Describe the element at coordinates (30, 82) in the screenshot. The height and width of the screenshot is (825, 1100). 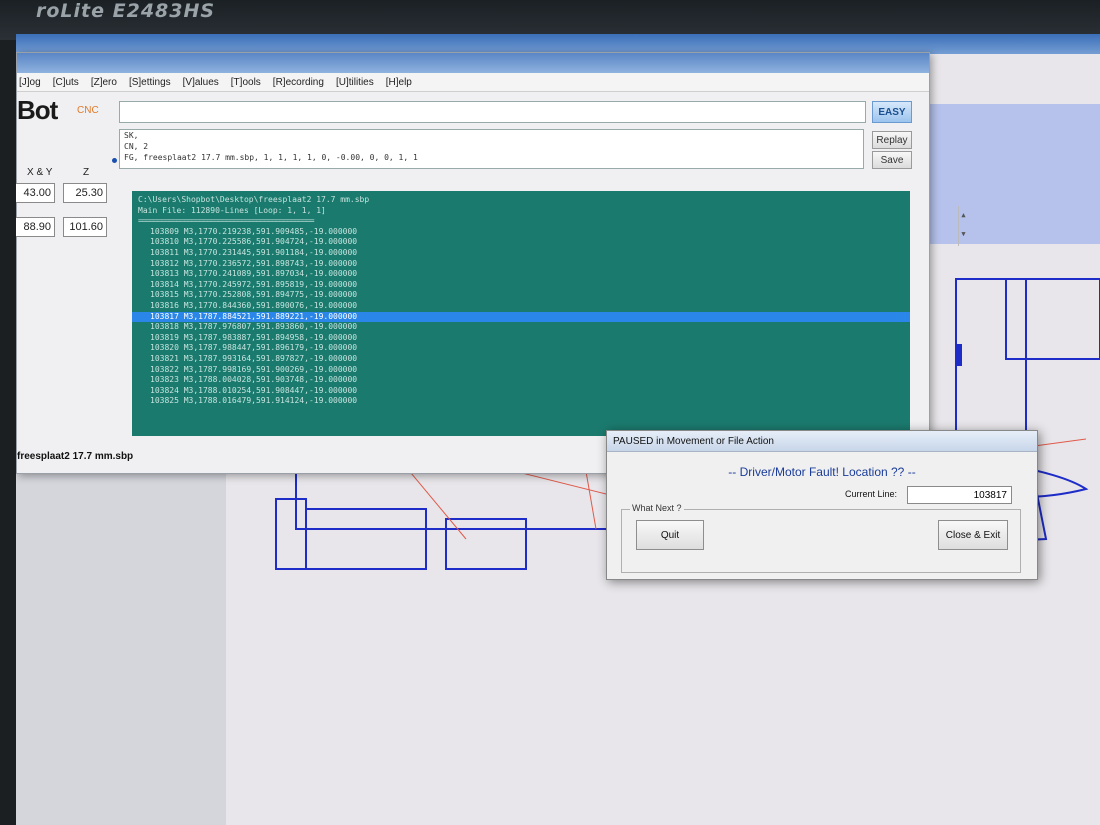
I see `menu-jog: [J]og` at that location.